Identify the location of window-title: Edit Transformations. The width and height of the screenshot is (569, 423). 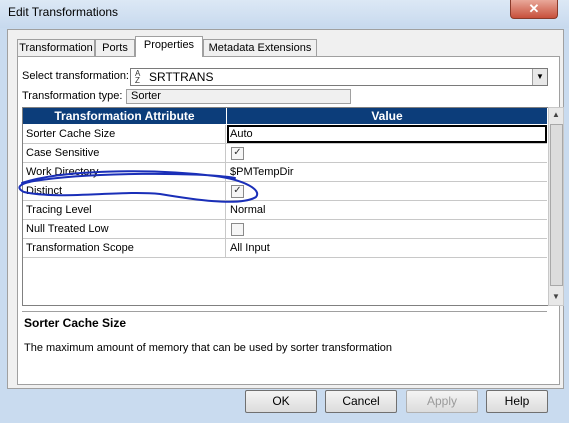
(63, 12).